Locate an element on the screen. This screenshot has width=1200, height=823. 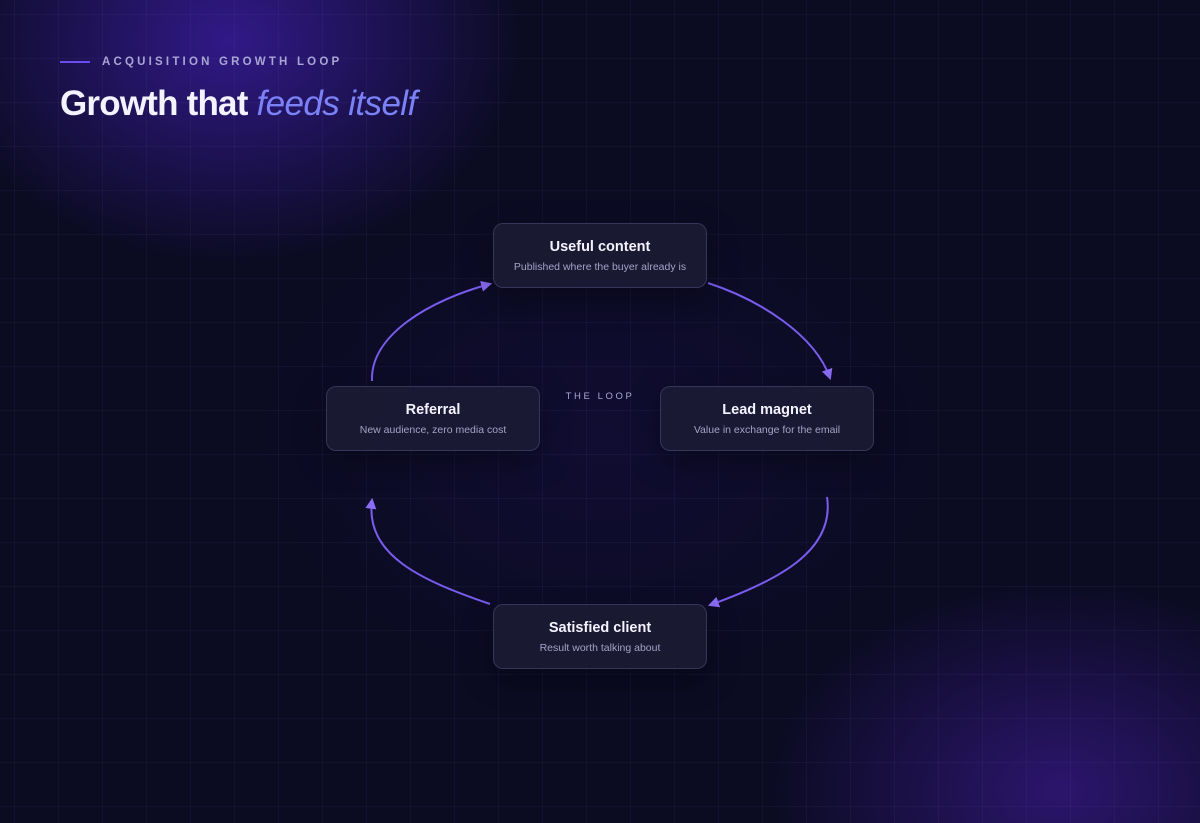
node-title: Referral is located at coordinates (433, 409).